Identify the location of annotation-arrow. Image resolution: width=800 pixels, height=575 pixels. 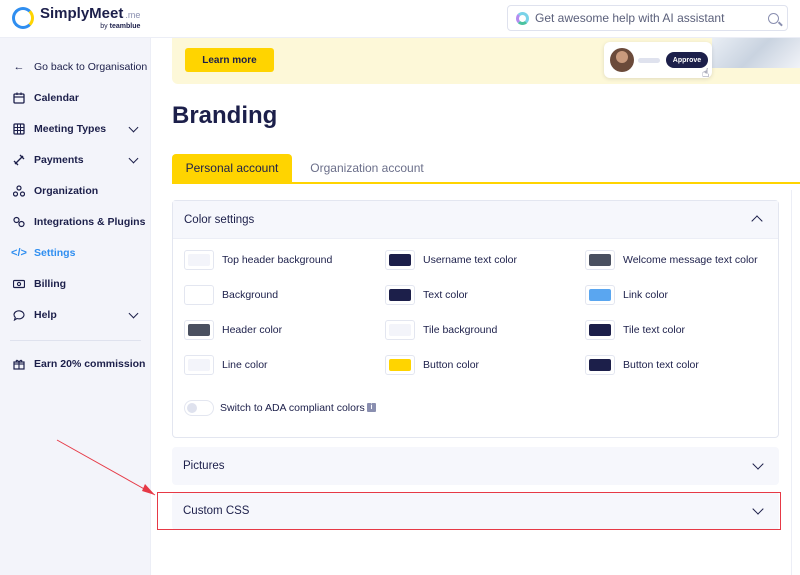
(106, 467).